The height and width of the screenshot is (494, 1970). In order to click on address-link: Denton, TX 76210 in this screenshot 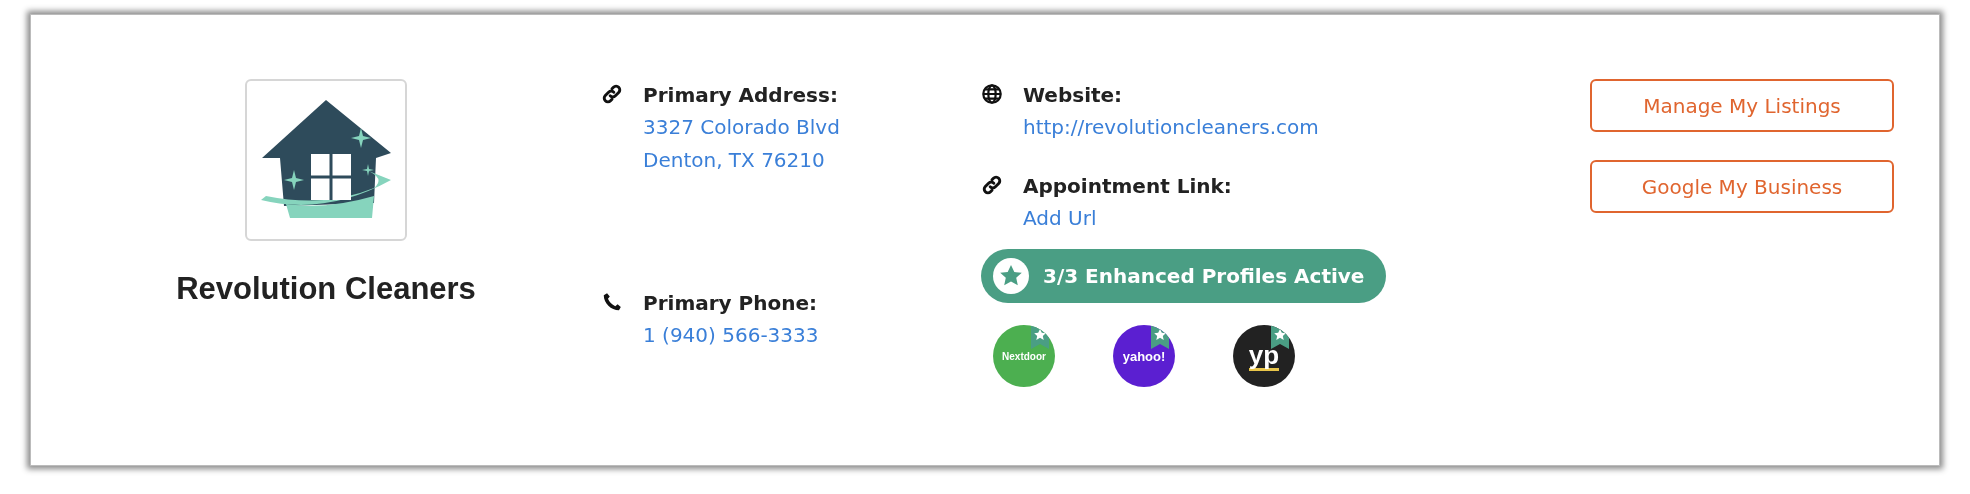, I will do `click(734, 160)`.